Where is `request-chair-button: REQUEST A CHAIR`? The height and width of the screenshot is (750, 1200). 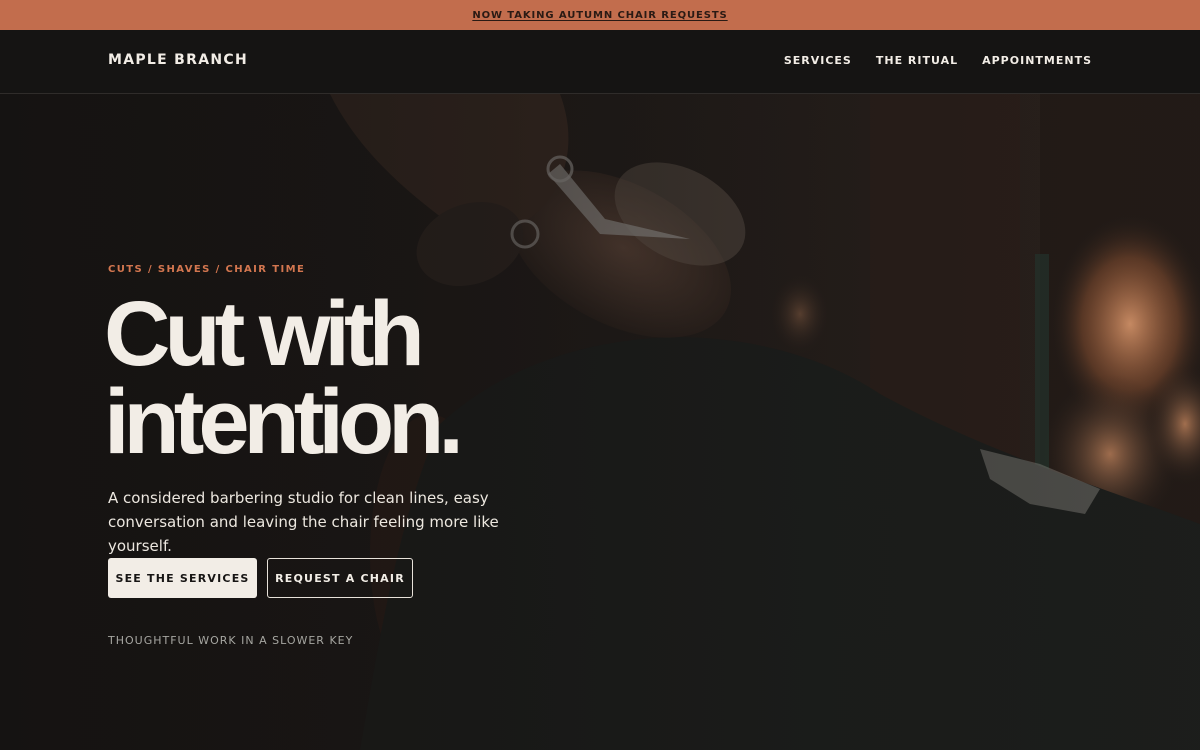
request-chair-button: REQUEST A CHAIR is located at coordinates (340, 578).